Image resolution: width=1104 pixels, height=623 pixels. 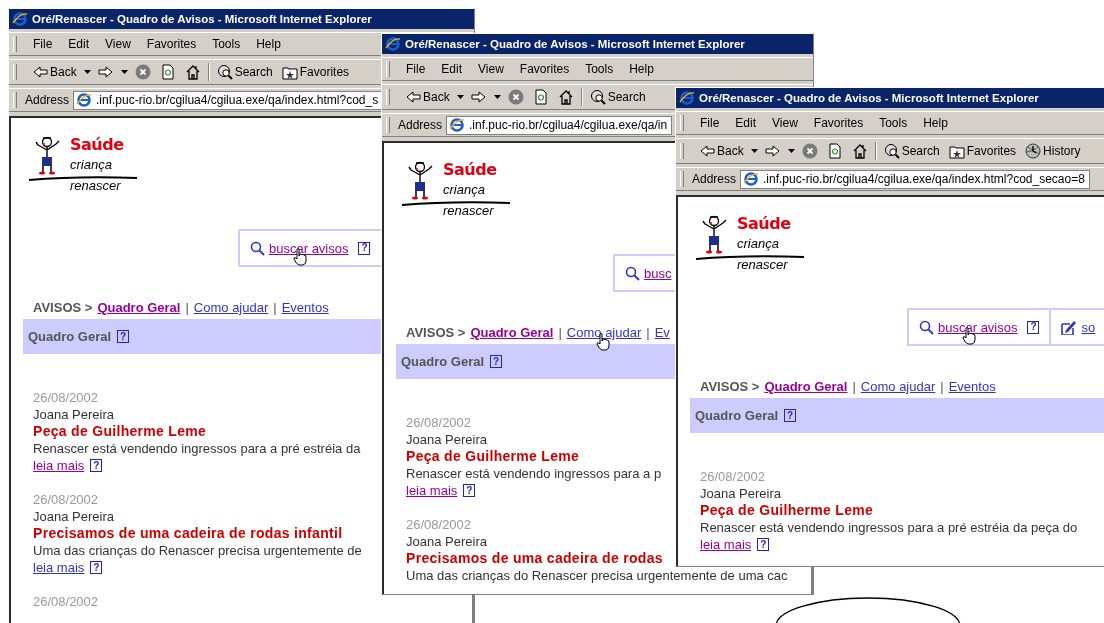 I want to click on nav-link: Ev, so click(x=662, y=332).